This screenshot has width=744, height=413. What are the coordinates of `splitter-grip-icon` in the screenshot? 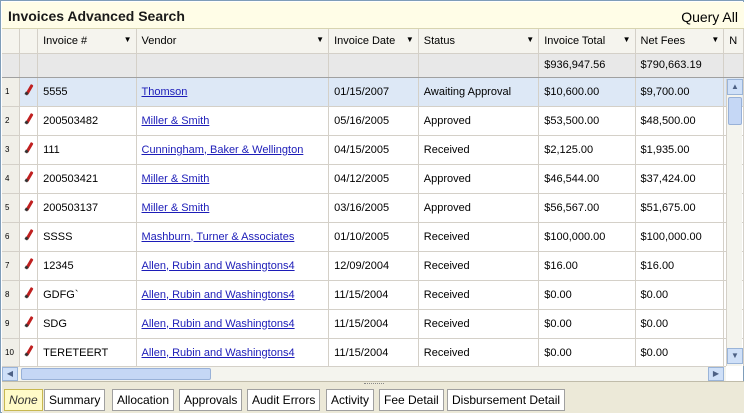 It's located at (374, 384).